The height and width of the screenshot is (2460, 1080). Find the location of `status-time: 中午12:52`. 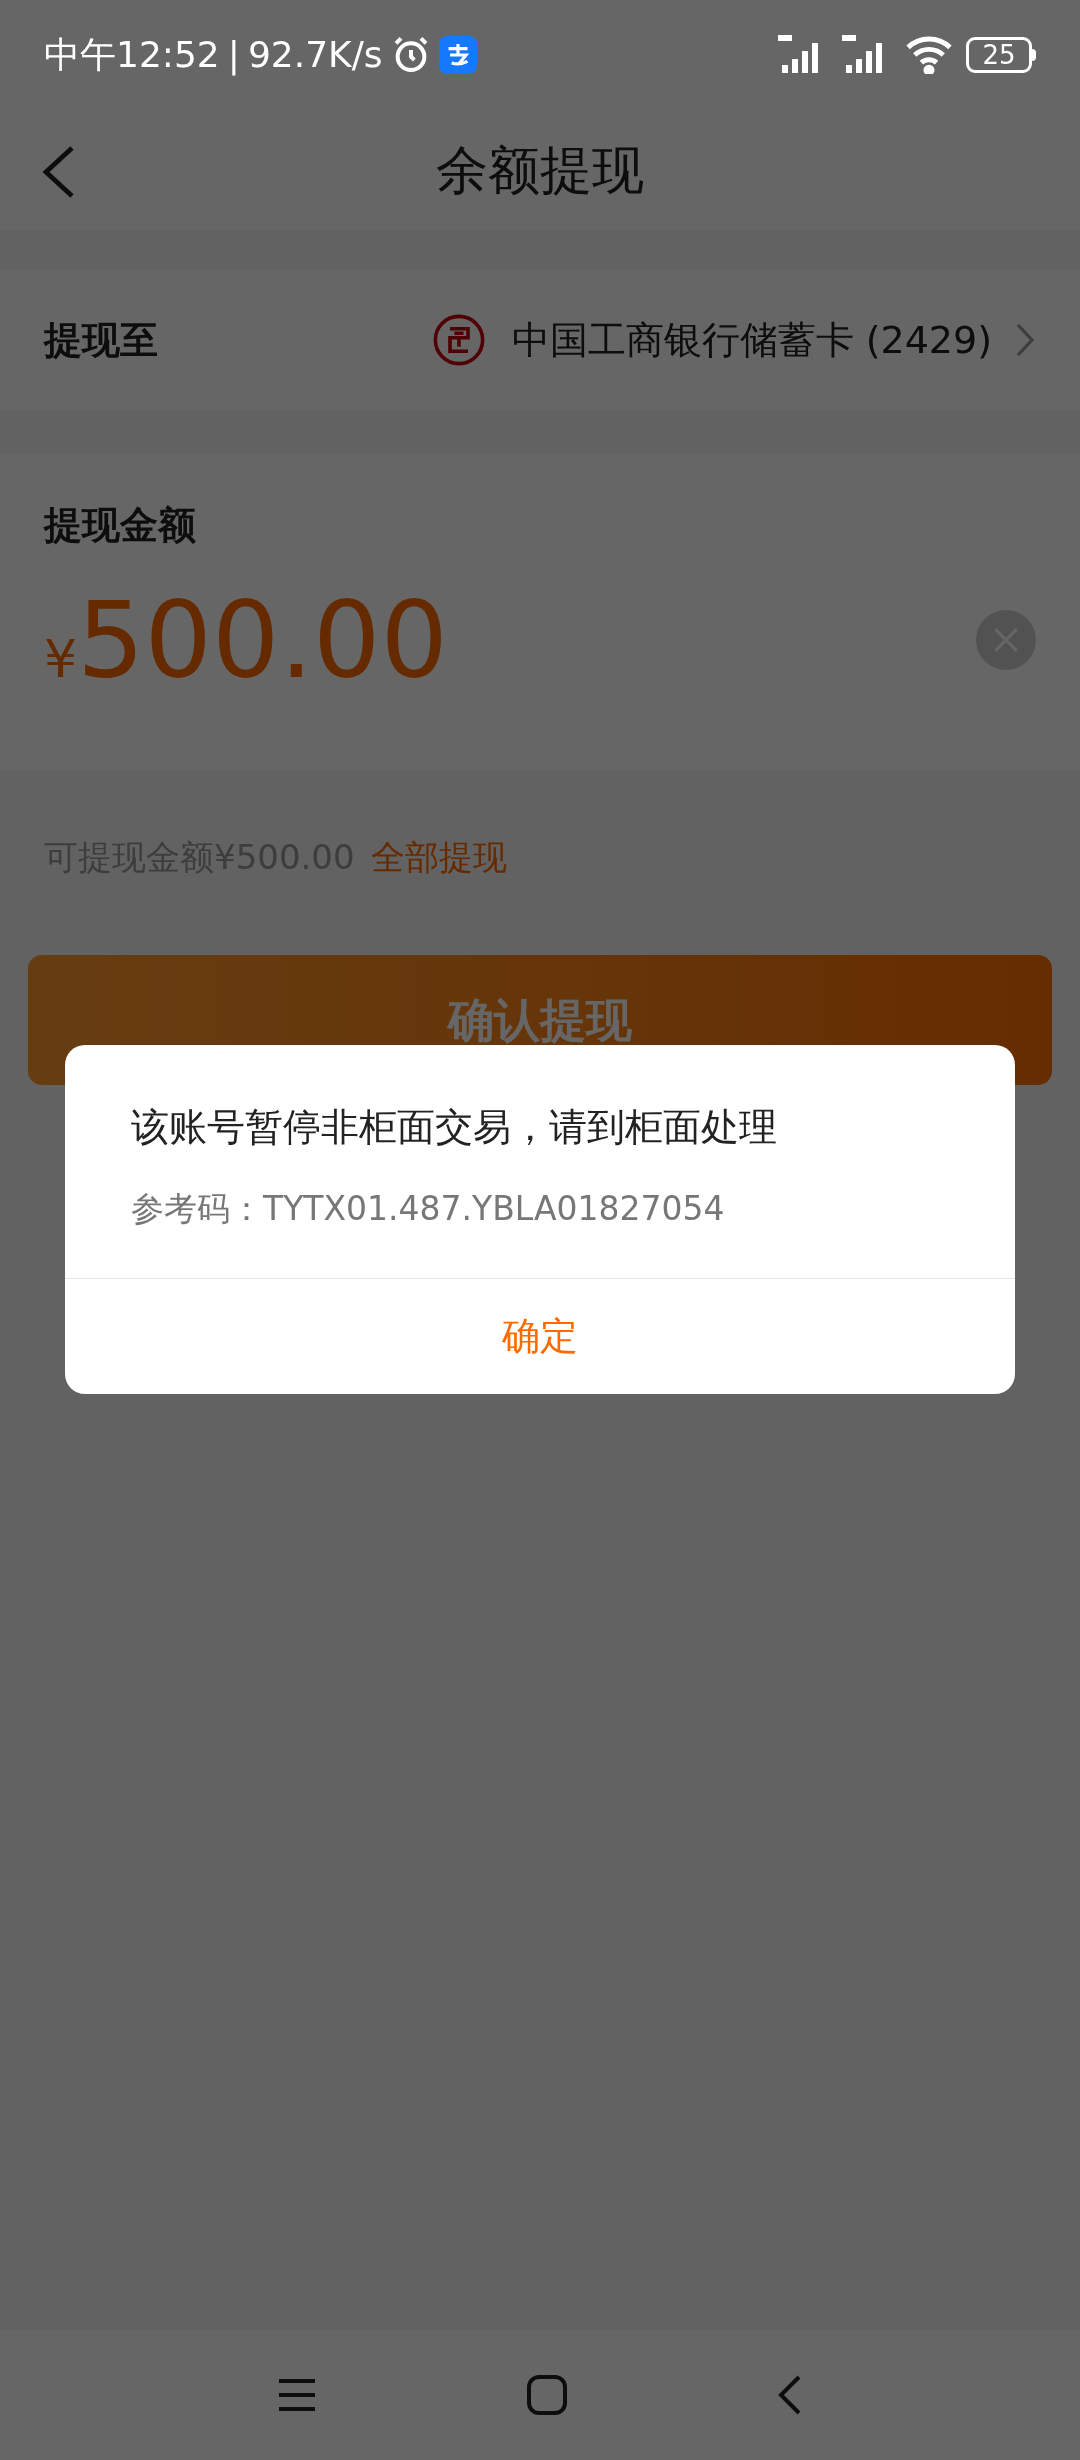

status-time: 中午12:52 is located at coordinates (132, 55).